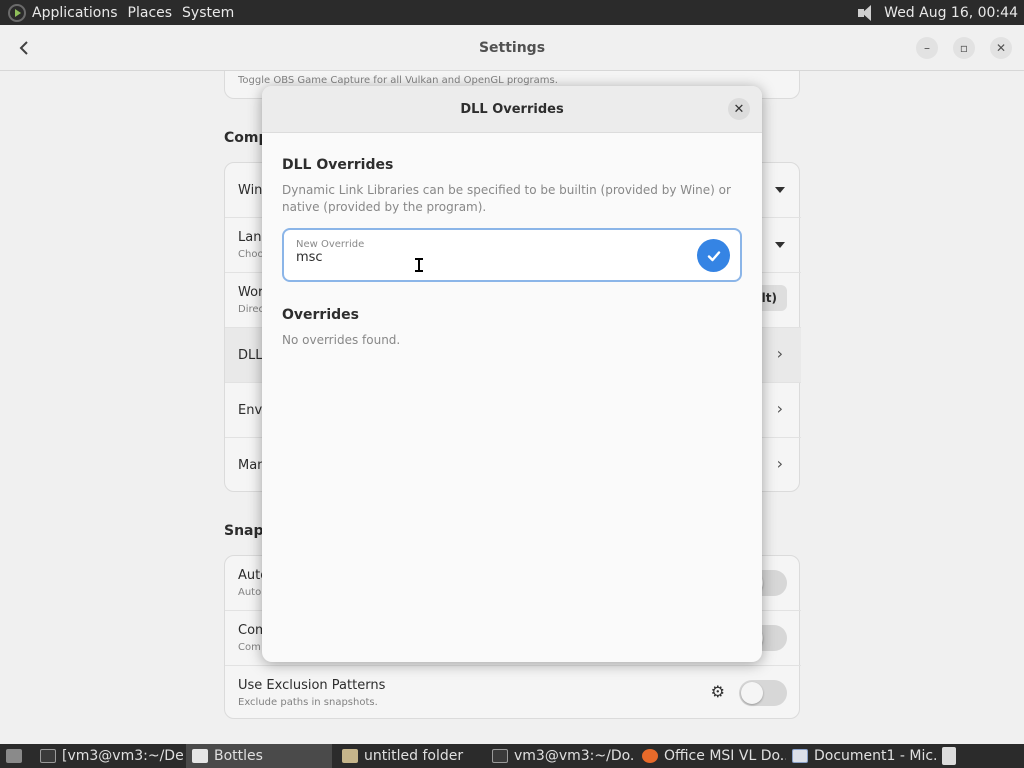 The width and height of the screenshot is (1024, 768). Describe the element at coordinates (155, 13) in the screenshot. I see `menu-places: Places` at that location.